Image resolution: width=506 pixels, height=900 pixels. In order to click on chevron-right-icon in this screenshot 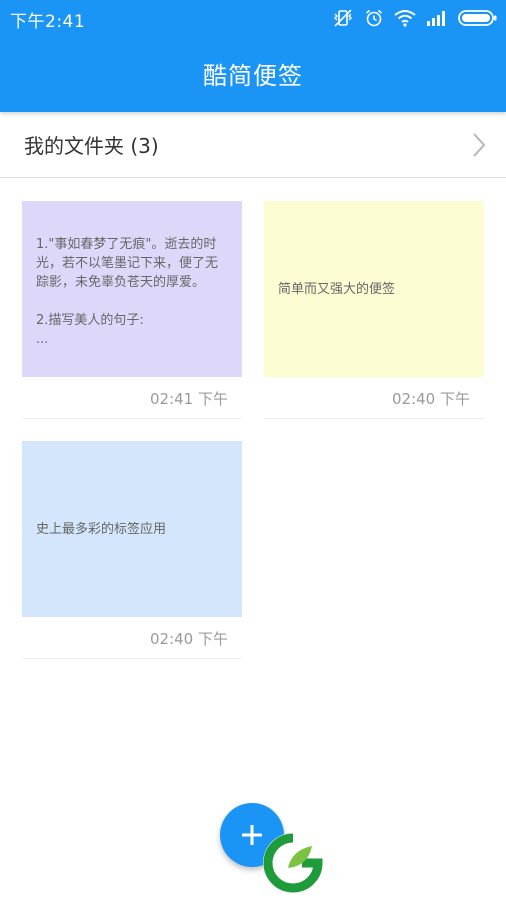, I will do `click(479, 147)`.